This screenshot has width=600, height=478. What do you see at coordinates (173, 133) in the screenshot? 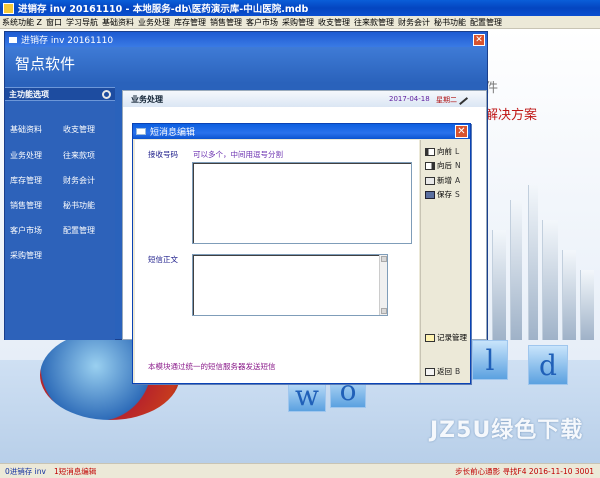
I see `dialog-title: 短消息编辑` at bounding box center [173, 133].